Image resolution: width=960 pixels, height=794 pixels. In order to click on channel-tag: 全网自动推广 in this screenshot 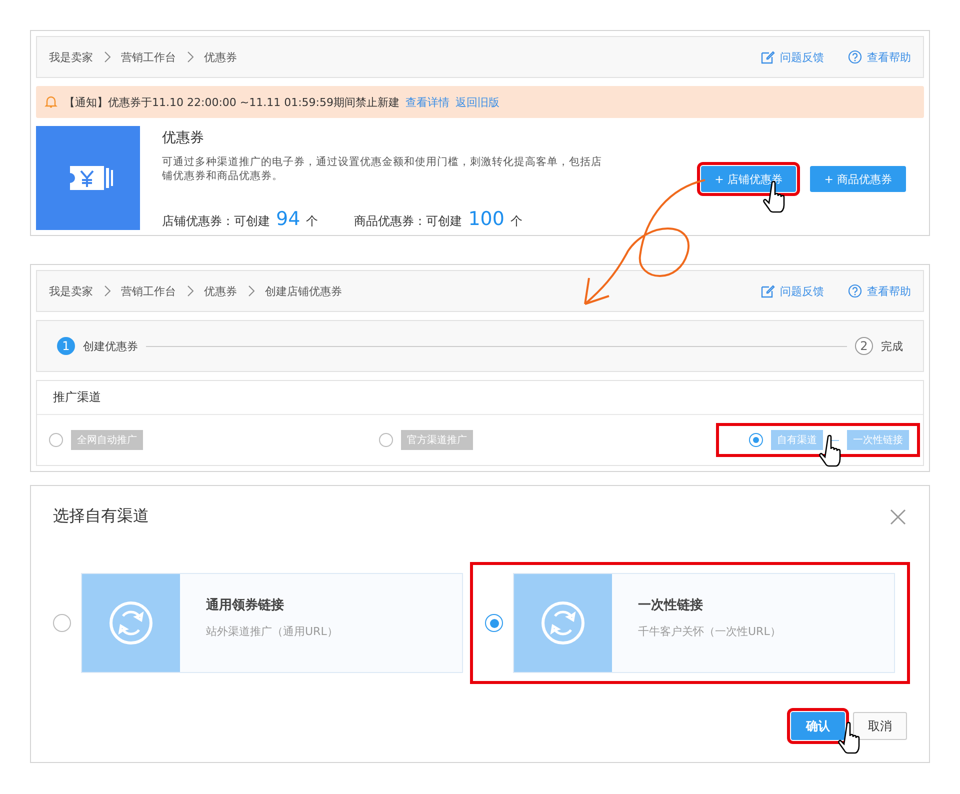, I will do `click(107, 440)`.